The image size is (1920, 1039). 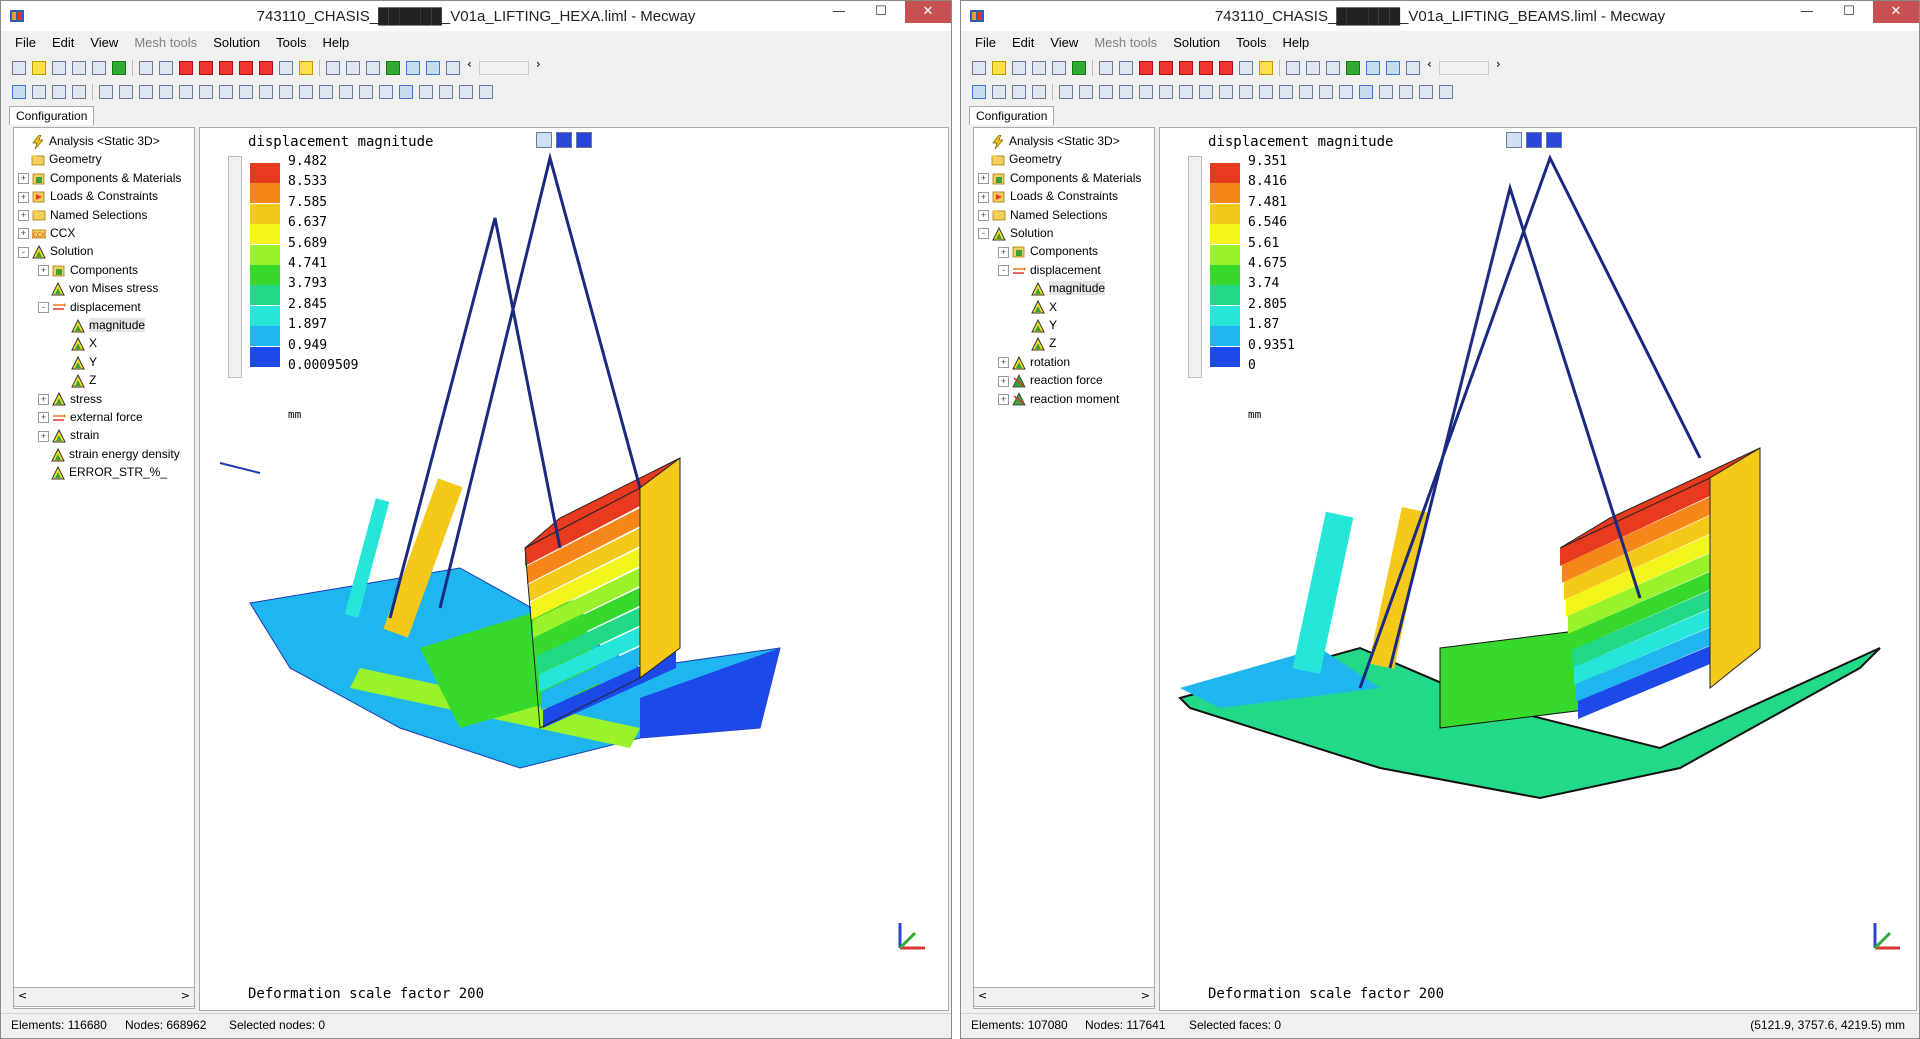 What do you see at coordinates (19, 68) in the screenshot?
I see `new-file-icon` at bounding box center [19, 68].